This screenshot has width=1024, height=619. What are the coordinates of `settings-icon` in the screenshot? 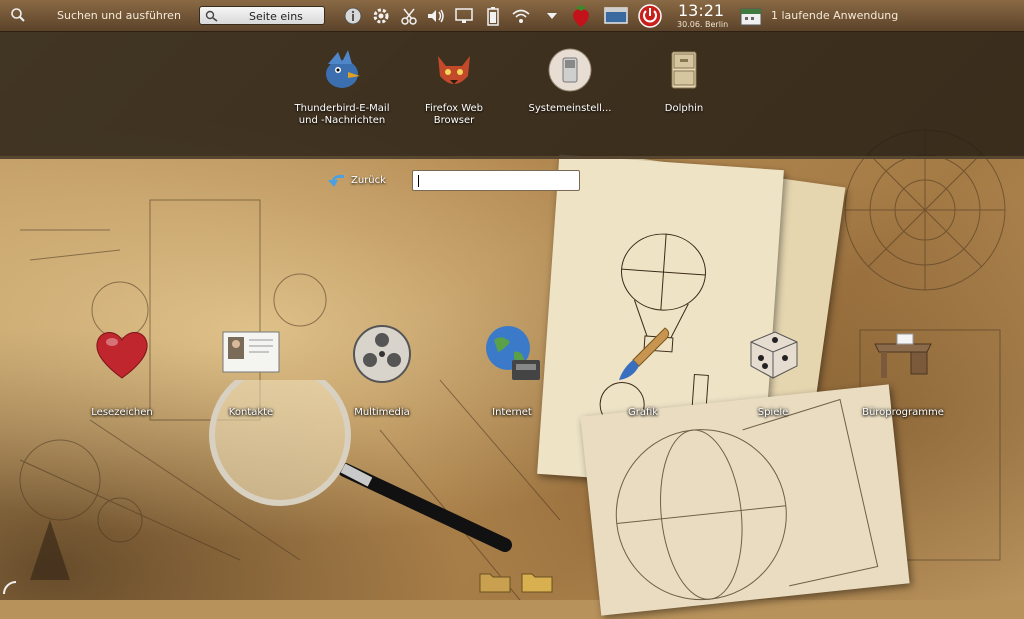 It's located at (381, 16).